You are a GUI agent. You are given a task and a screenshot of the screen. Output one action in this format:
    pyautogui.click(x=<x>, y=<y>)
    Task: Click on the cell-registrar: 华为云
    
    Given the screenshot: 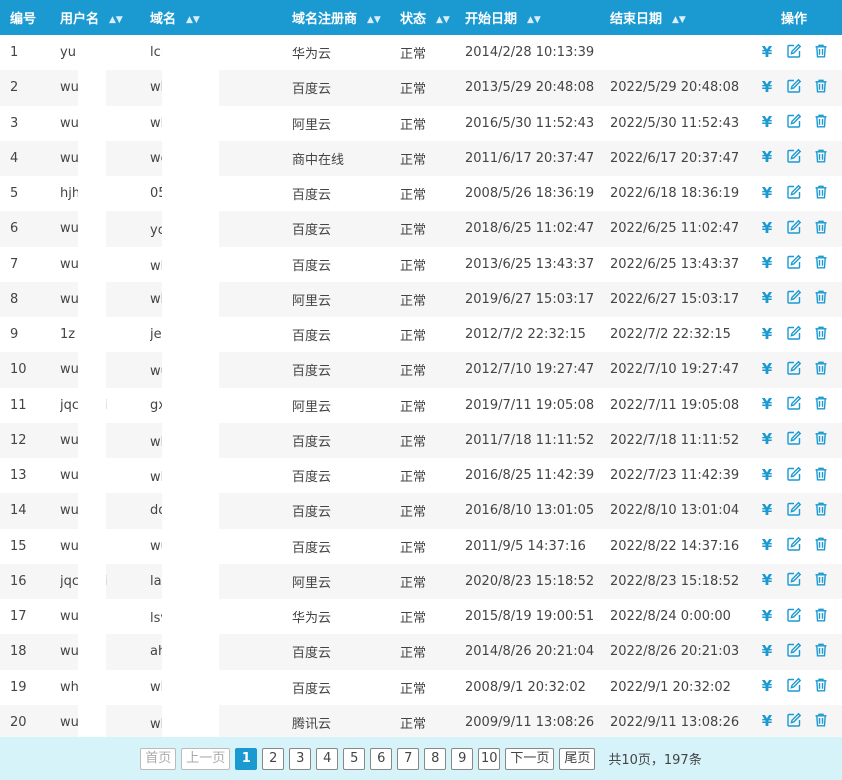 What is the action you would take?
    pyautogui.click(x=312, y=55)
    